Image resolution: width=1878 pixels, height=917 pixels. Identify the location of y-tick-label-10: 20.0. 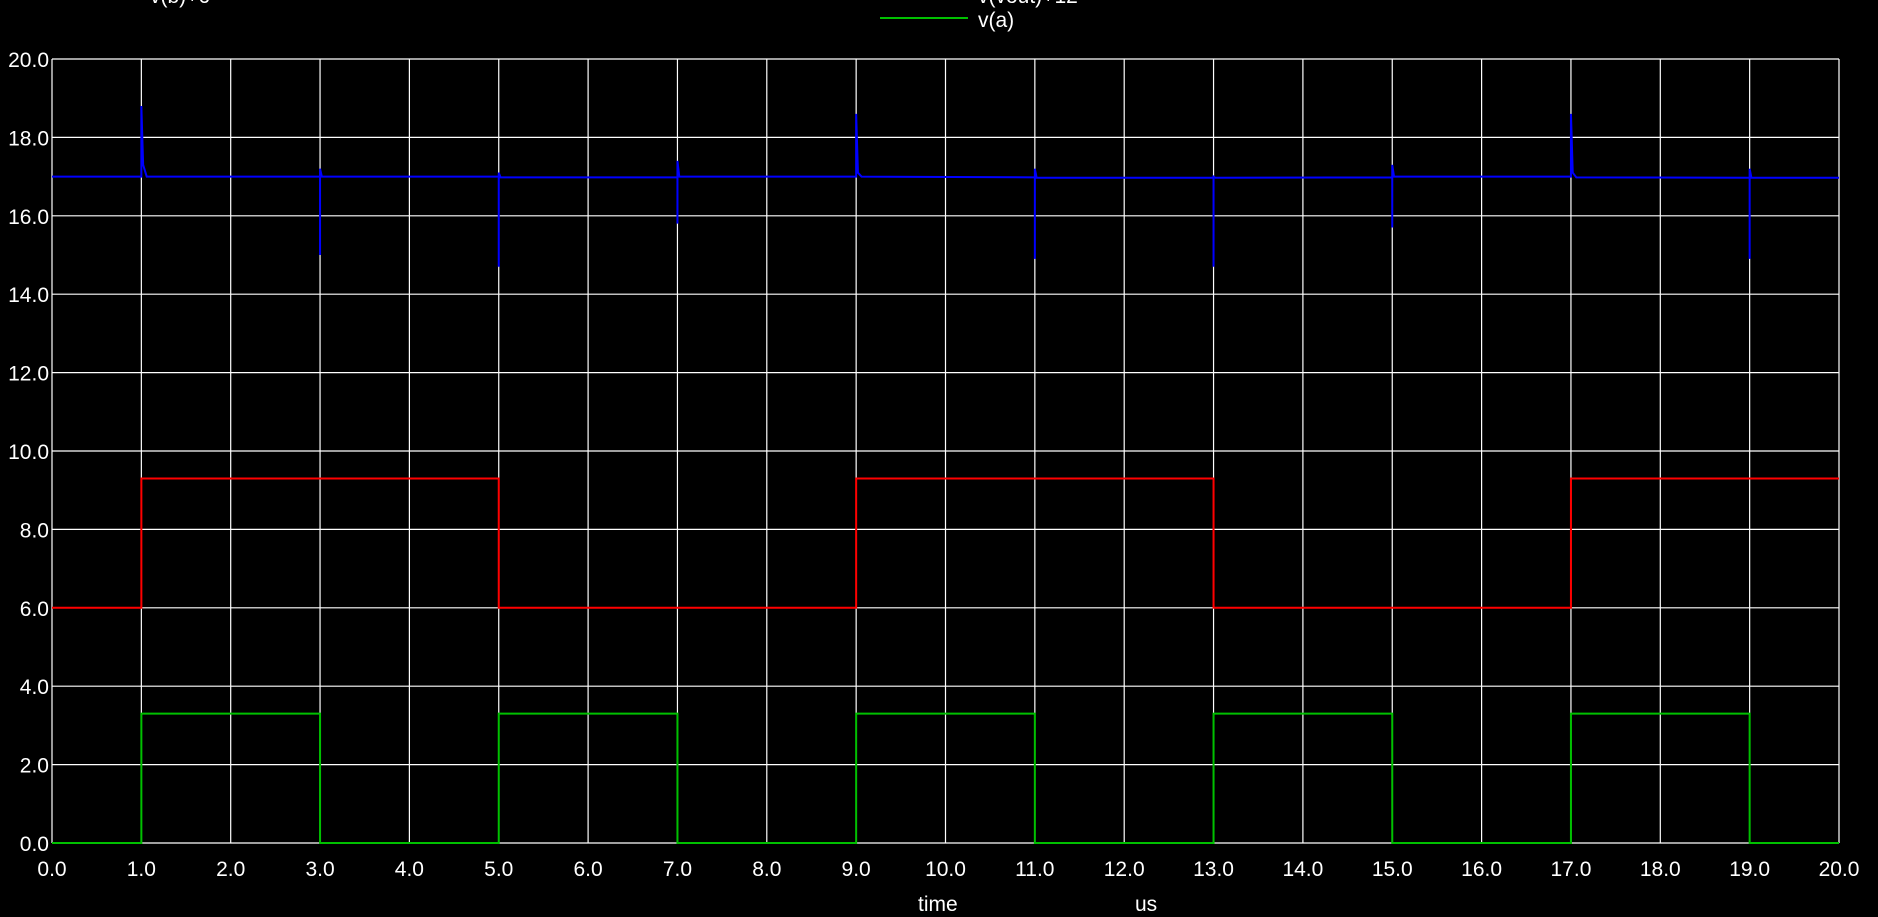
(28, 60).